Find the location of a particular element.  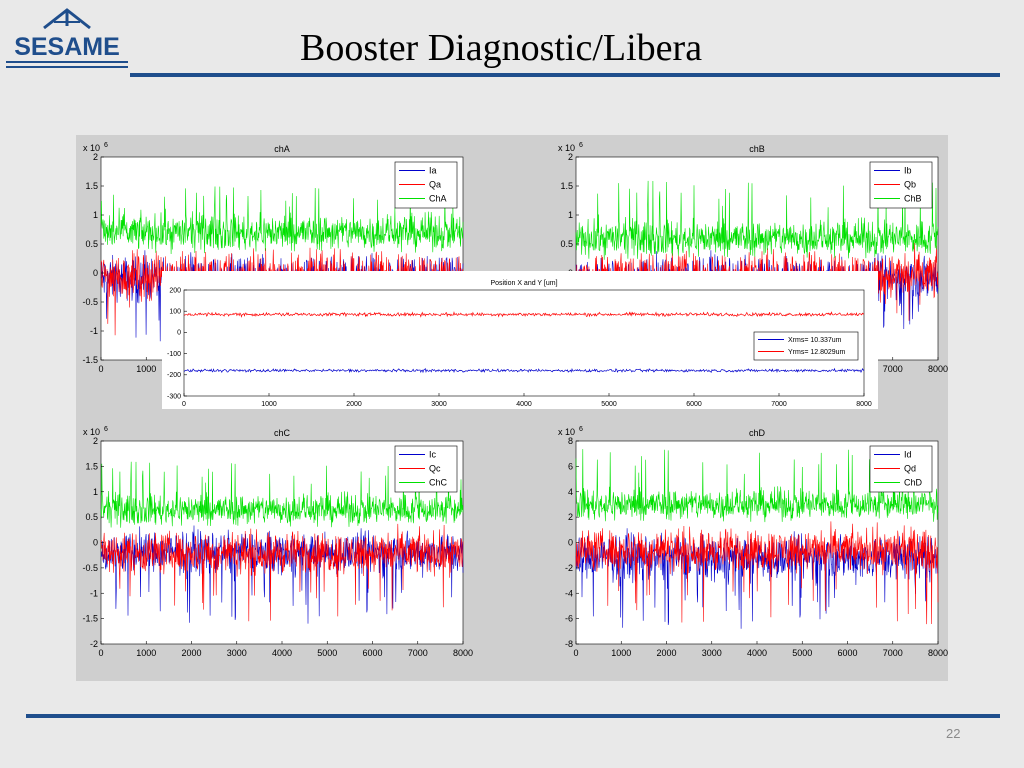

legend-label: ChB is located at coordinates (913, 199).